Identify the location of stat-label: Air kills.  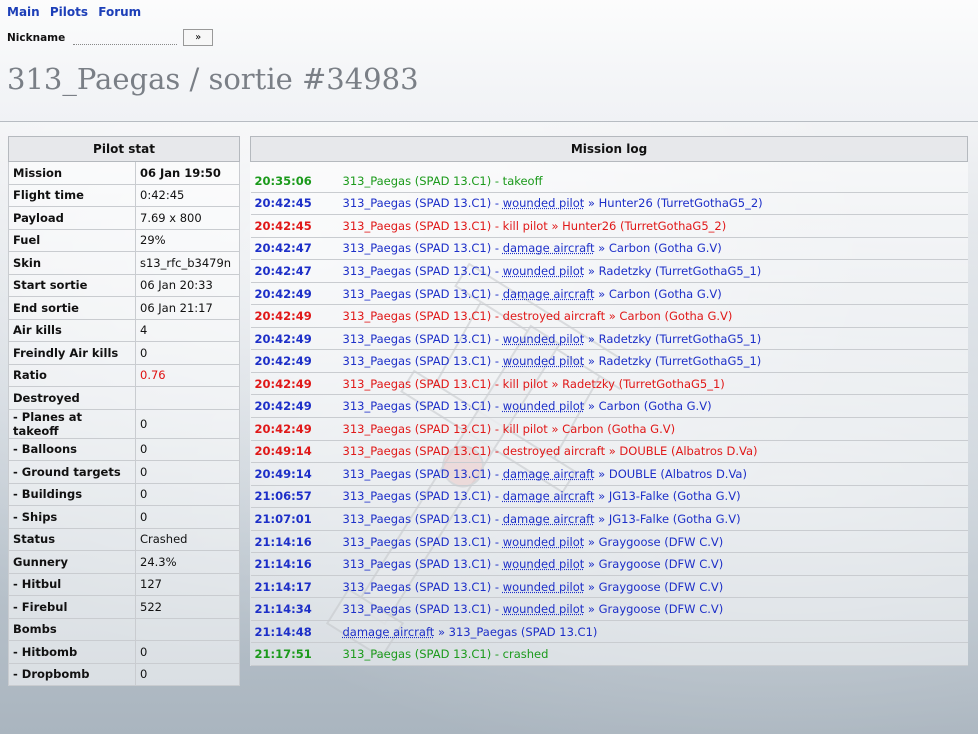
(72, 330).